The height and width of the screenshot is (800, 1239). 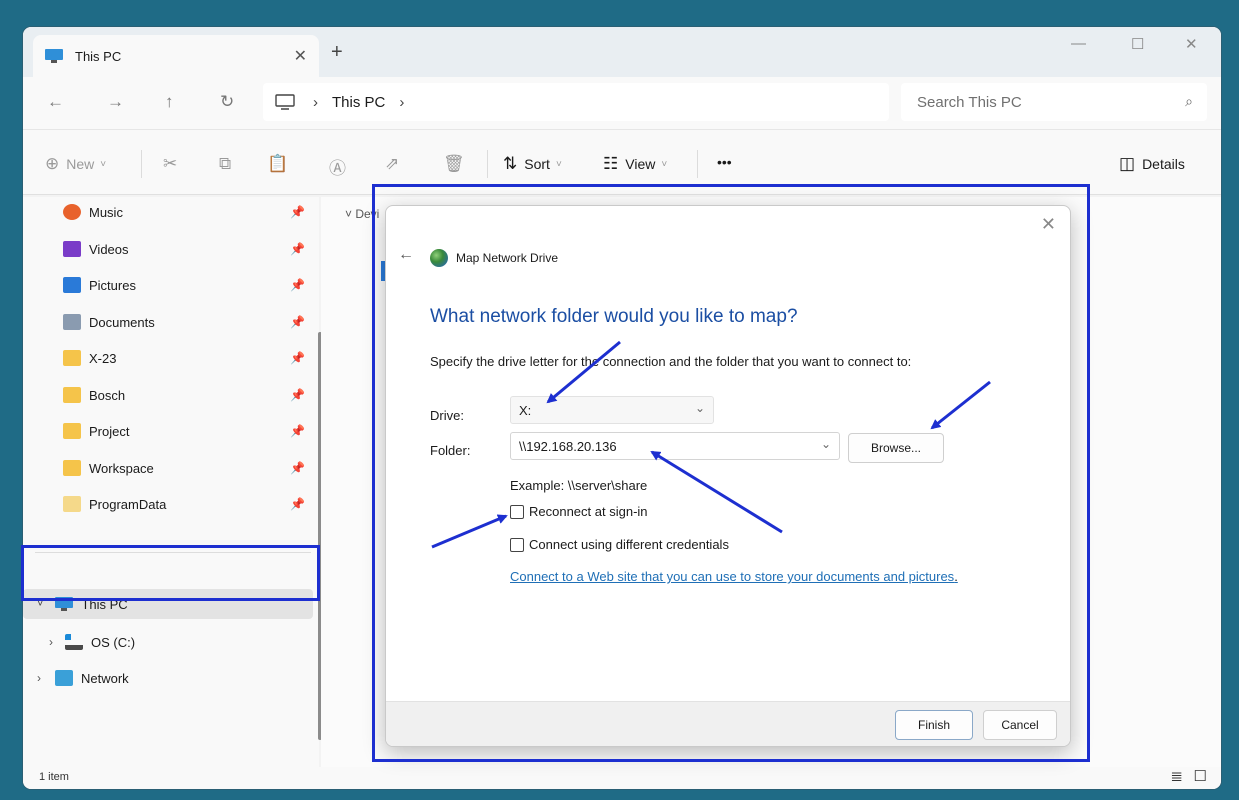 What do you see at coordinates (168, 678) in the screenshot?
I see `sidebar-item-network: › Network` at bounding box center [168, 678].